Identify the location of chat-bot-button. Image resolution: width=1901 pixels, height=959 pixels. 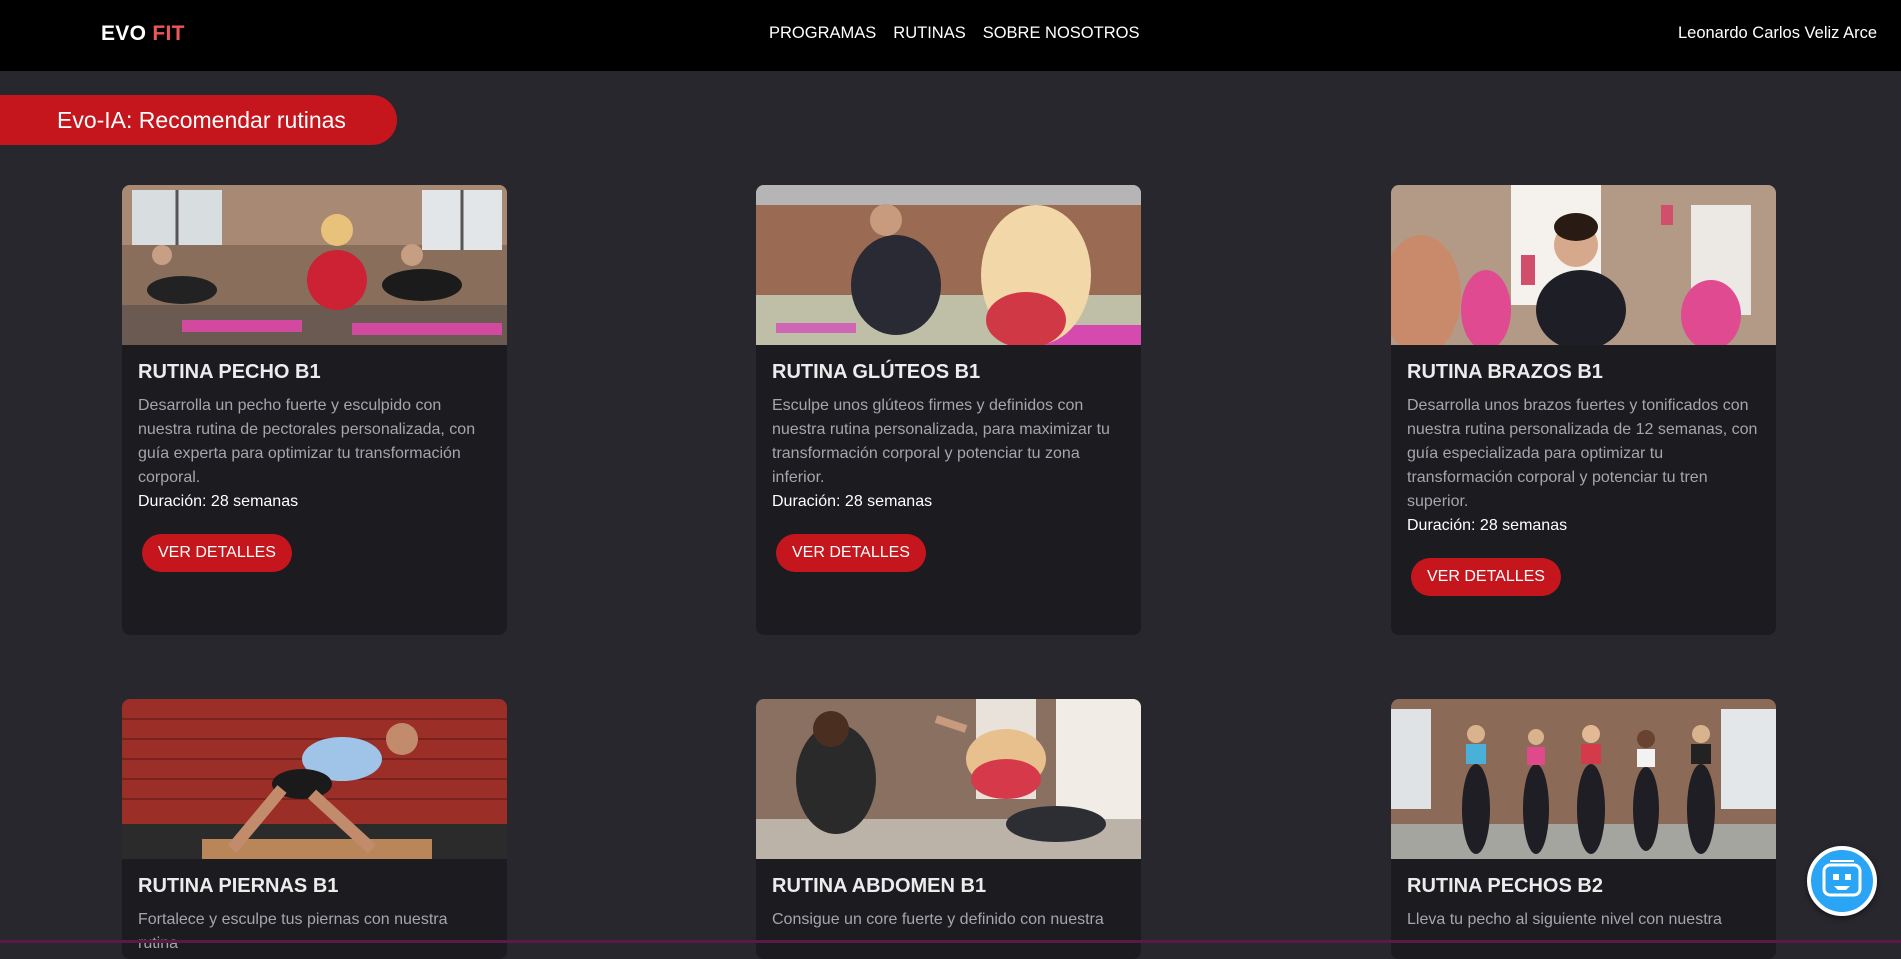
(1842, 881).